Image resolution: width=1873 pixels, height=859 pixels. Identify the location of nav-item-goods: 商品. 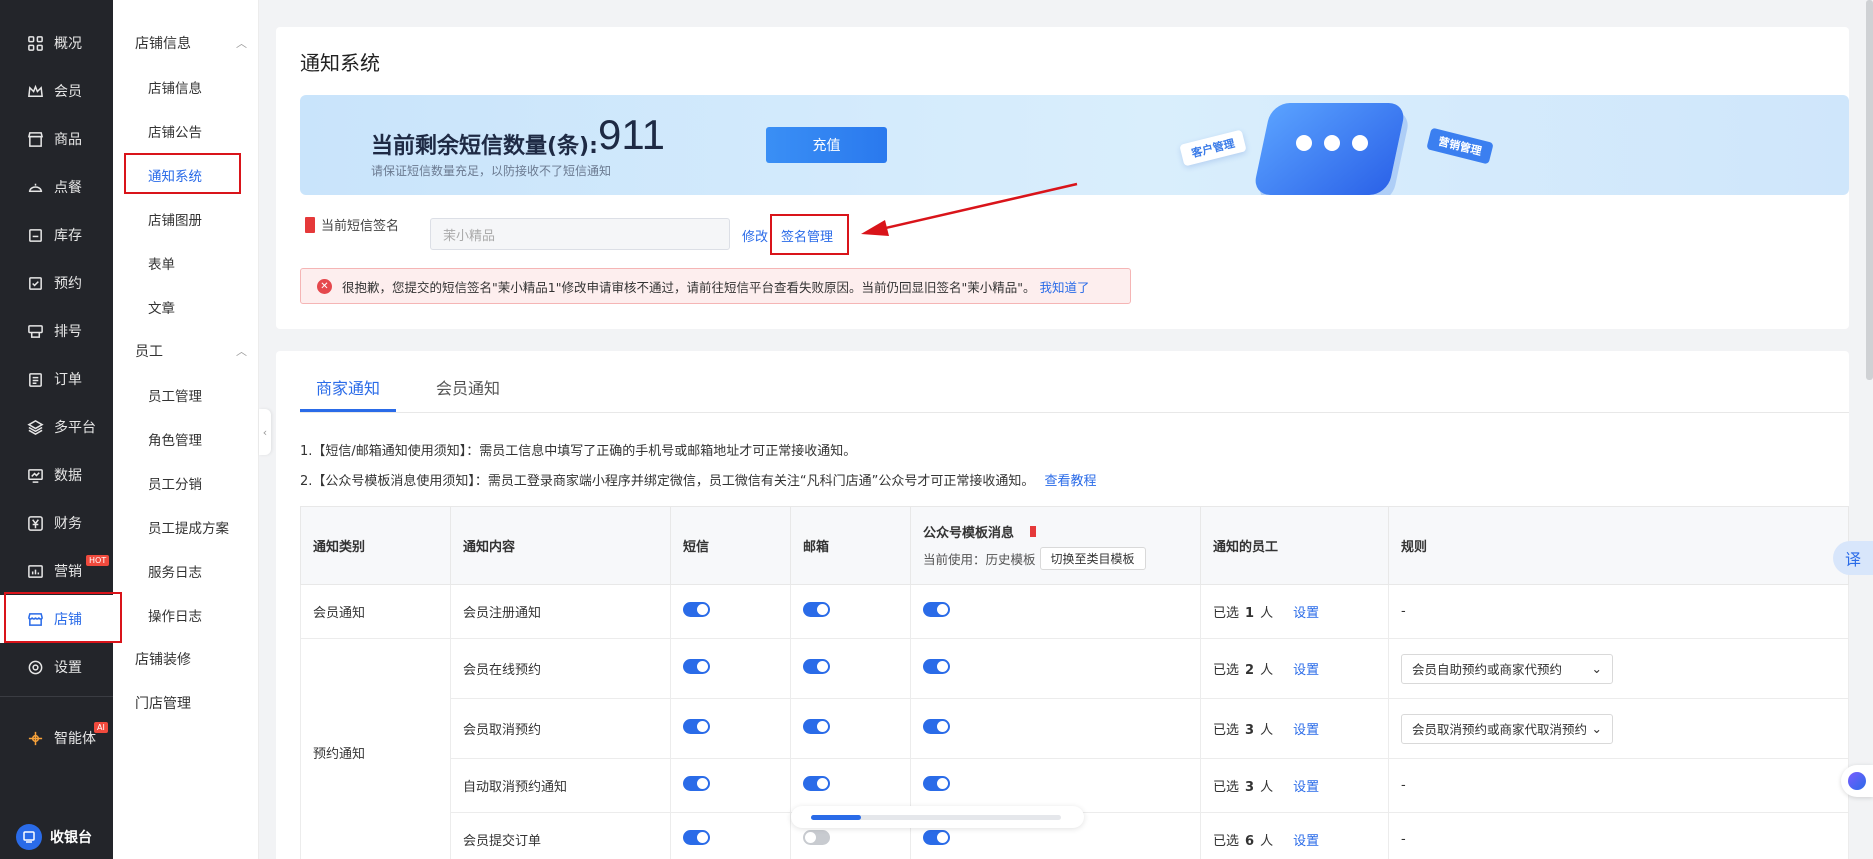
(56, 139).